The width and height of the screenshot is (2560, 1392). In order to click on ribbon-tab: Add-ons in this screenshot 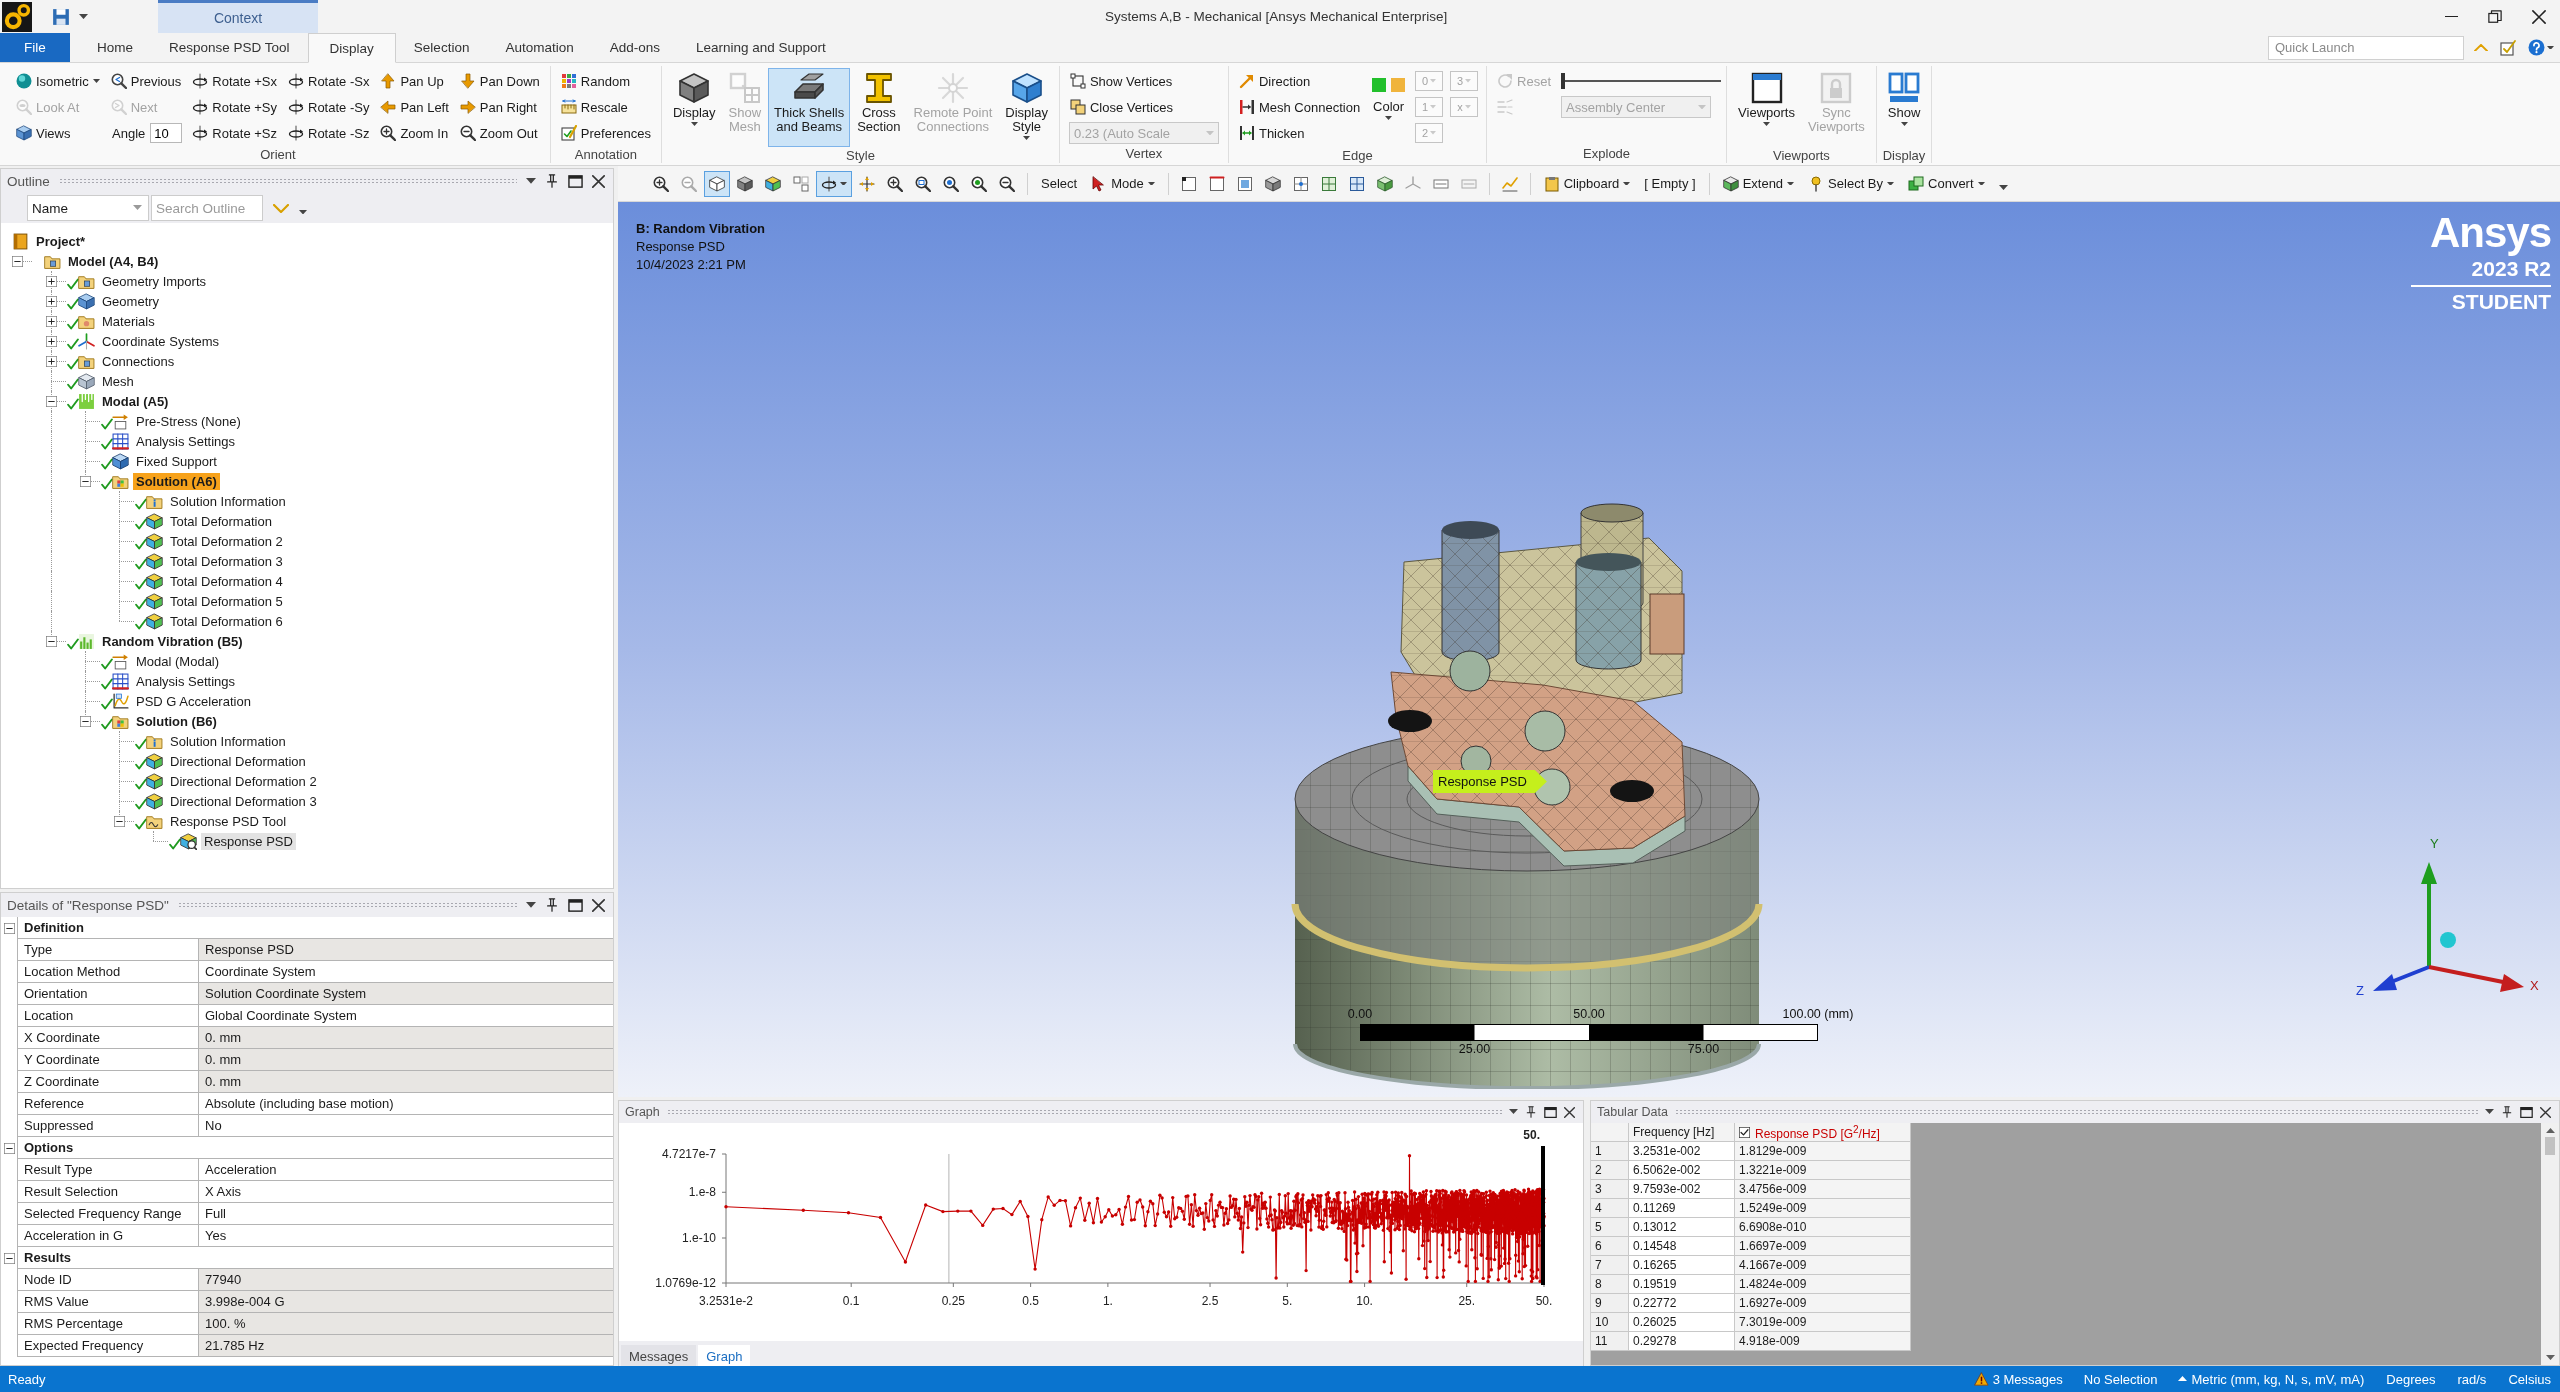, I will do `click(634, 47)`.